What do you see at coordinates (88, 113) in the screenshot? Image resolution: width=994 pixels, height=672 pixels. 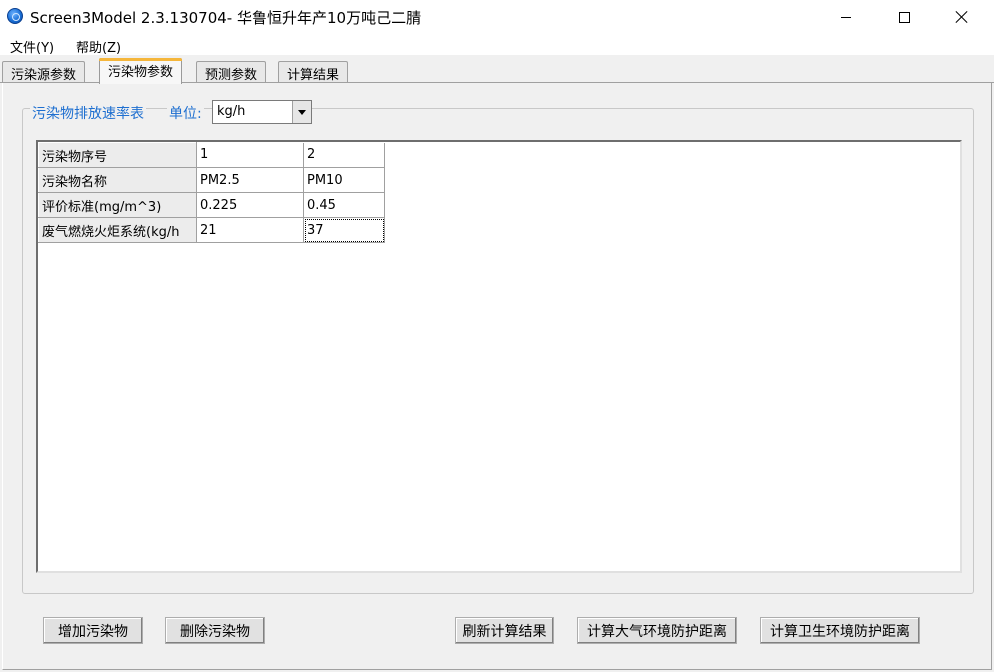 I see `group-title: 污染物排放速率表` at bounding box center [88, 113].